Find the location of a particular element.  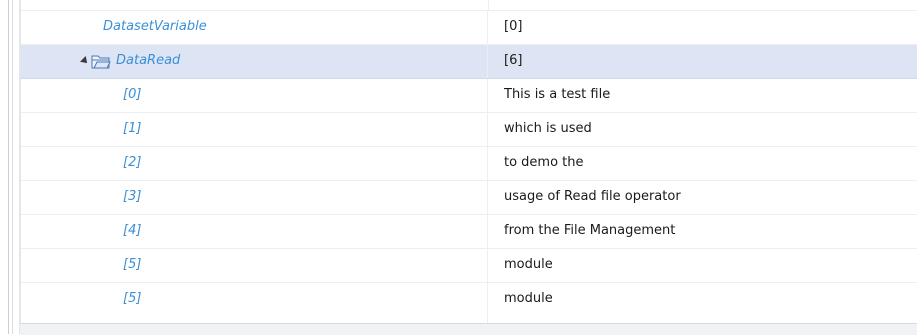

name-cell: DatasetVariable is located at coordinates (254, 27).